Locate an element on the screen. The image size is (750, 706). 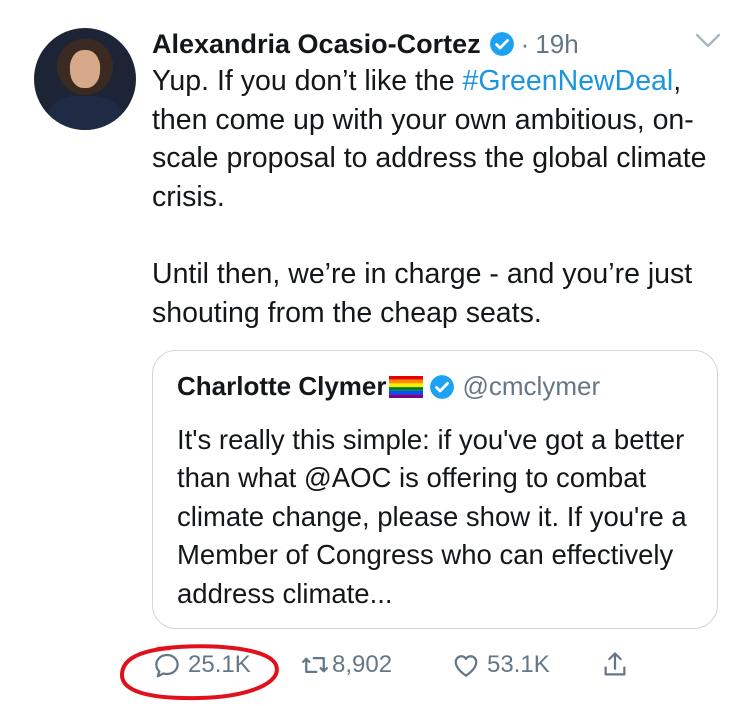
chevron-down-icon is located at coordinates (708, 41).